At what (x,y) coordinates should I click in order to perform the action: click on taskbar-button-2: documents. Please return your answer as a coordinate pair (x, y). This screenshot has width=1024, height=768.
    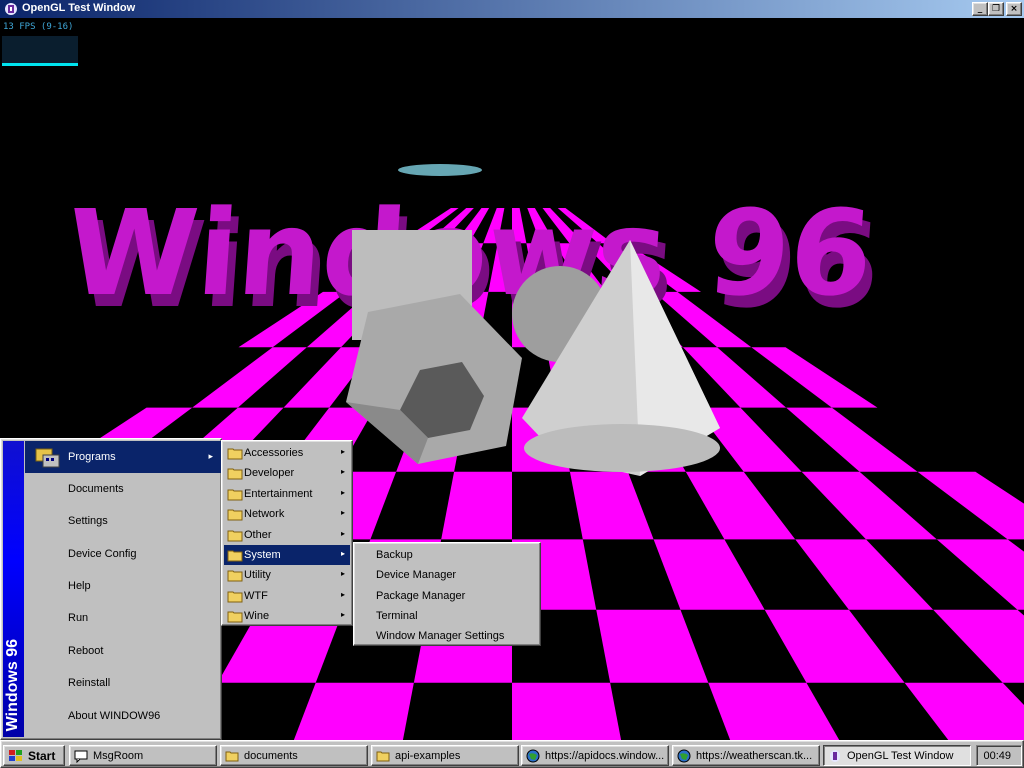
    Looking at the image, I should click on (294, 755).